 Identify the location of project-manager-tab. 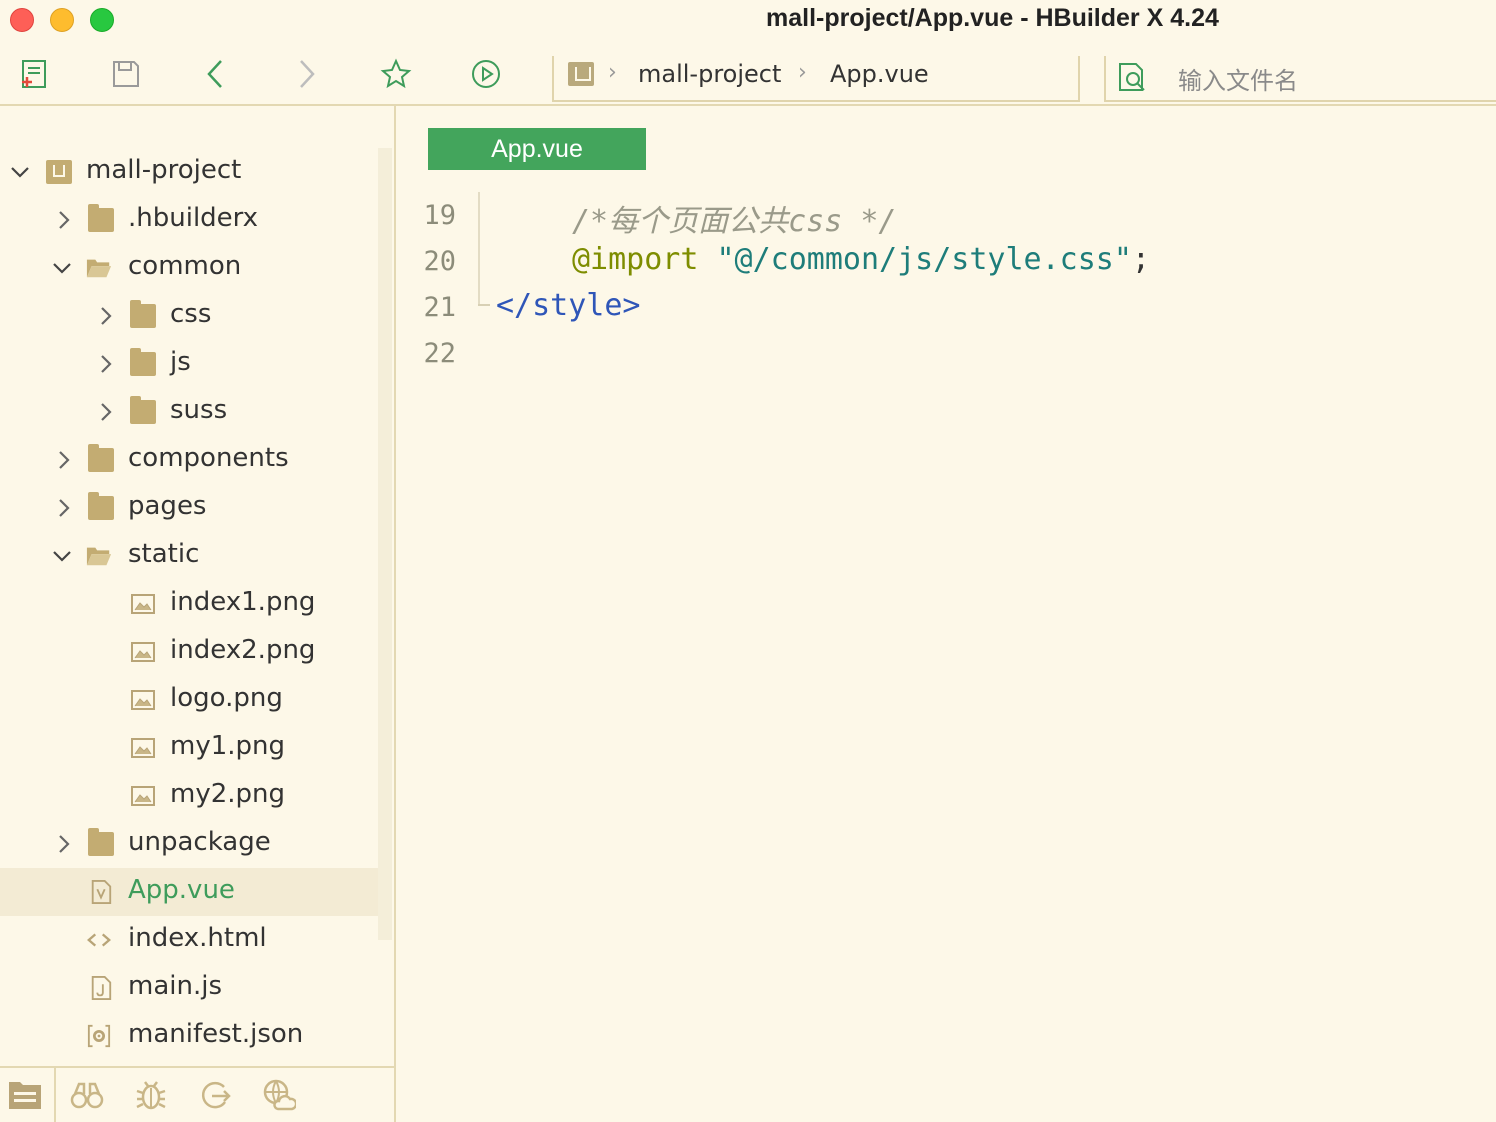
(28, 1095).